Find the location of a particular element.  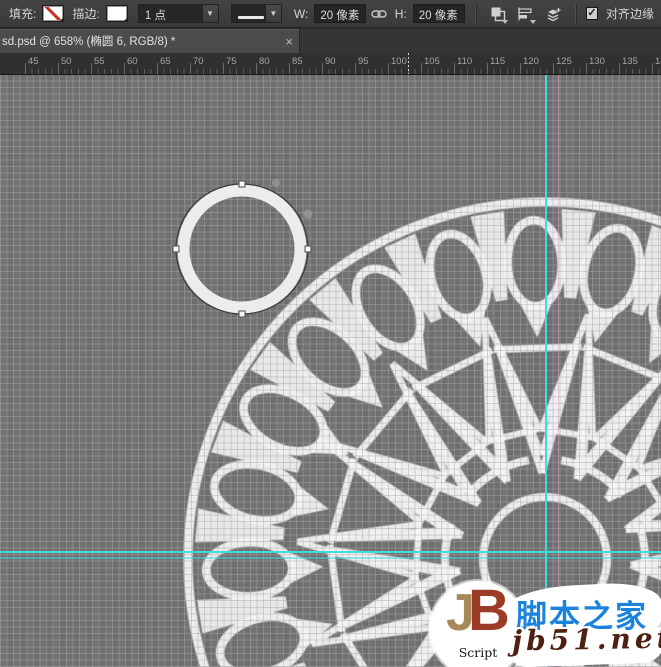

ruler-label: 50 is located at coordinates (66, 61).